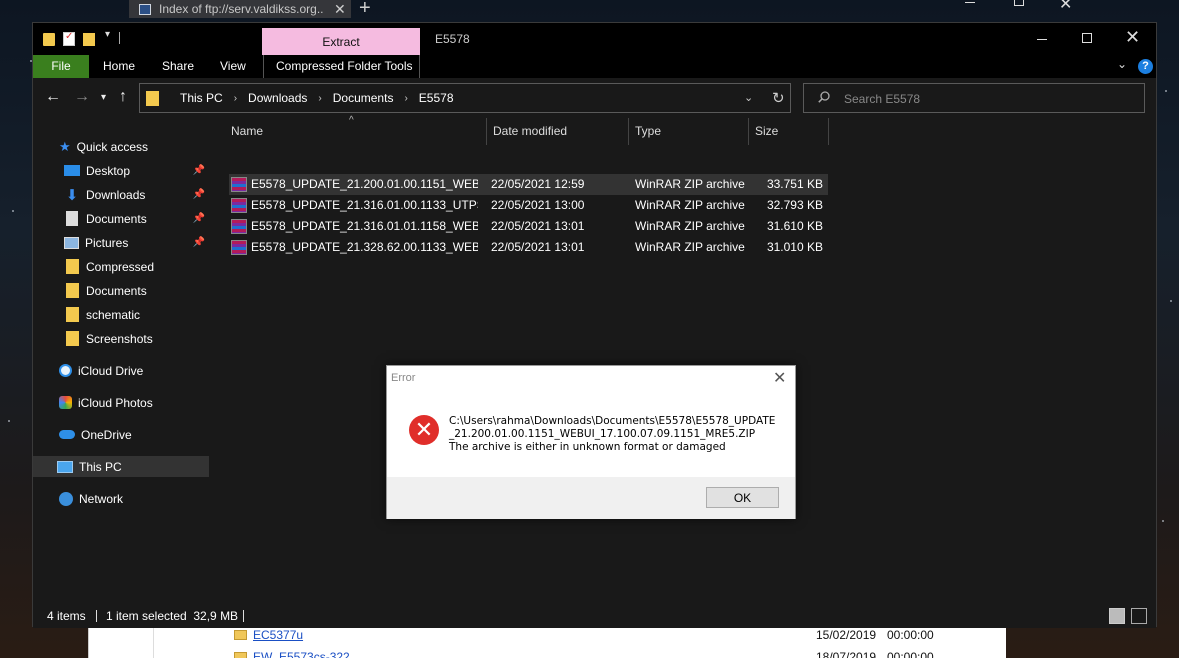  What do you see at coordinates (136, 170) in the screenshot?
I see `nav-item-desktop: Desktop 📌` at bounding box center [136, 170].